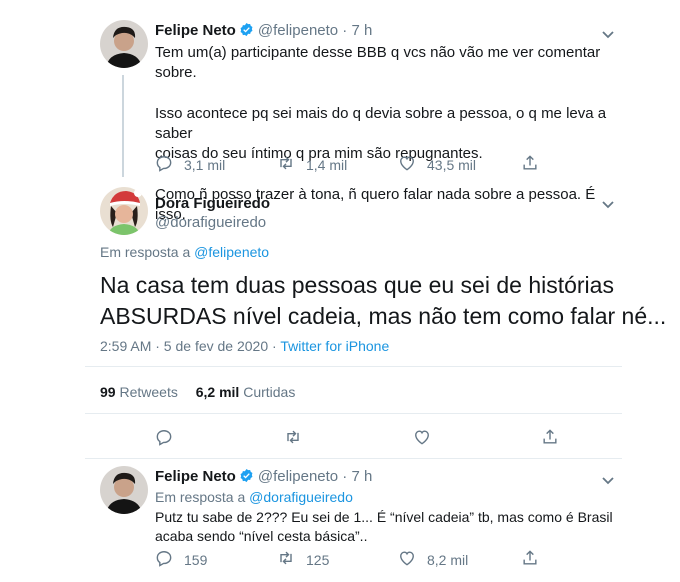 The image size is (680, 582). I want to click on retweets-count: 99, so click(108, 392).